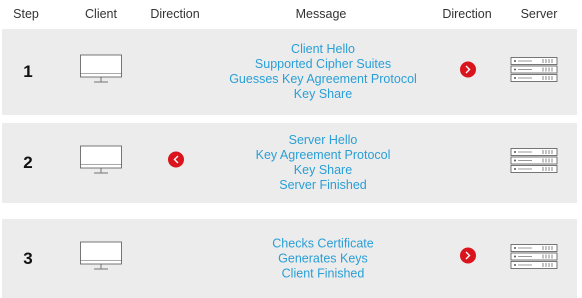  Describe the element at coordinates (323, 49) in the screenshot. I see `message-line: Client Hello` at that location.